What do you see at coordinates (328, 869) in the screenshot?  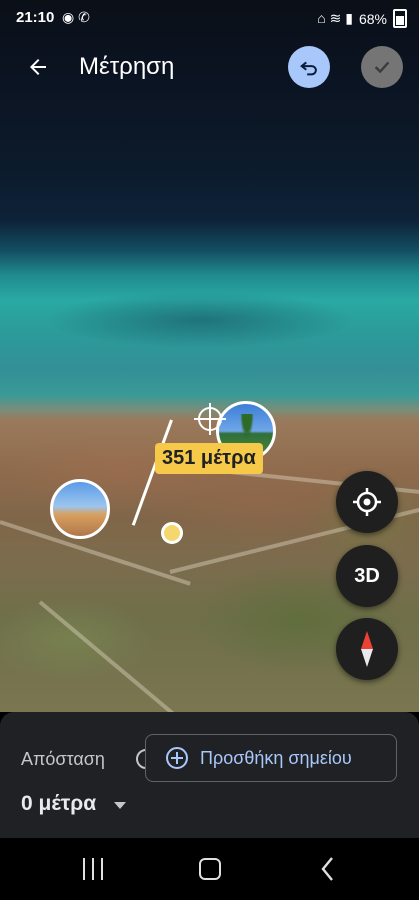 I see `nav-back-icon` at bounding box center [328, 869].